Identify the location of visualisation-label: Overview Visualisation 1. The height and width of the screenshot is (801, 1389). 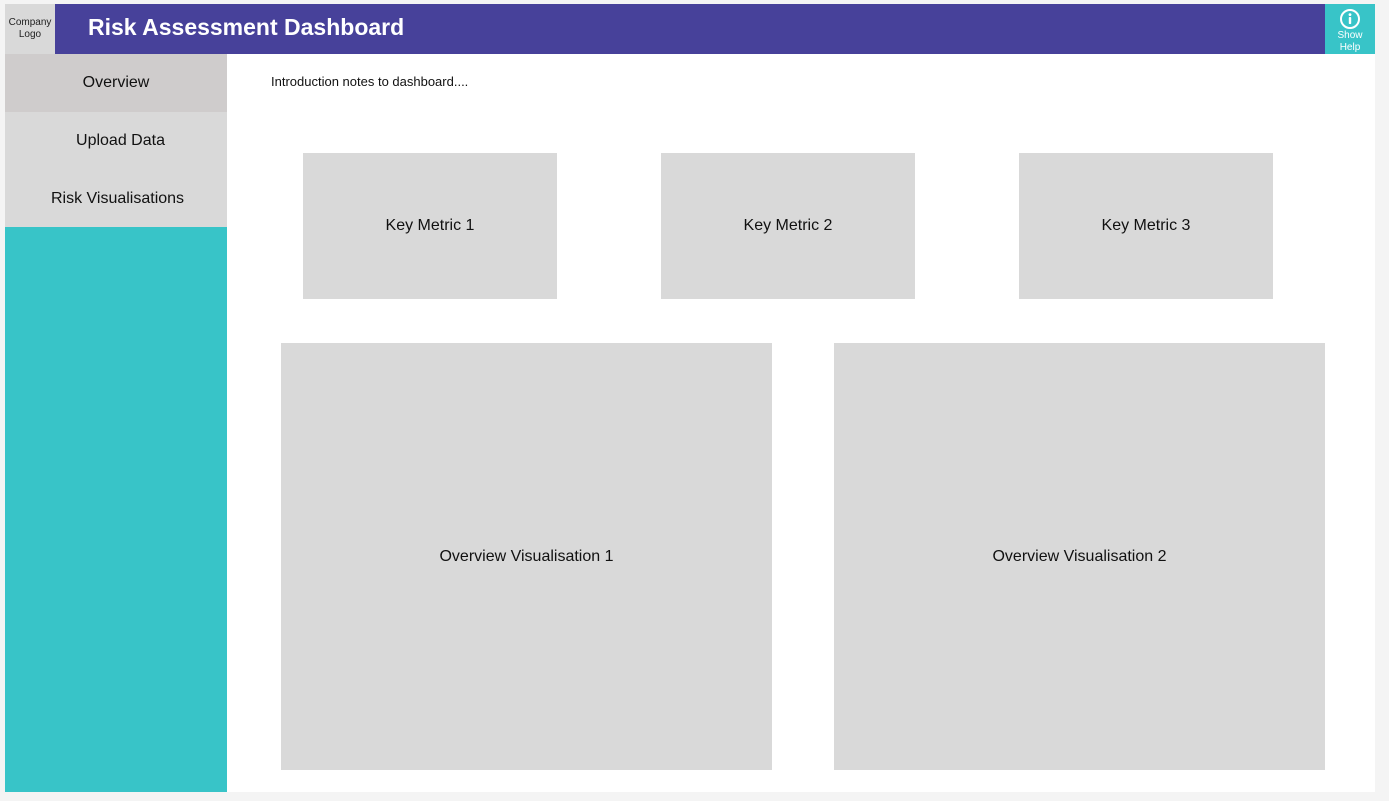
(526, 556).